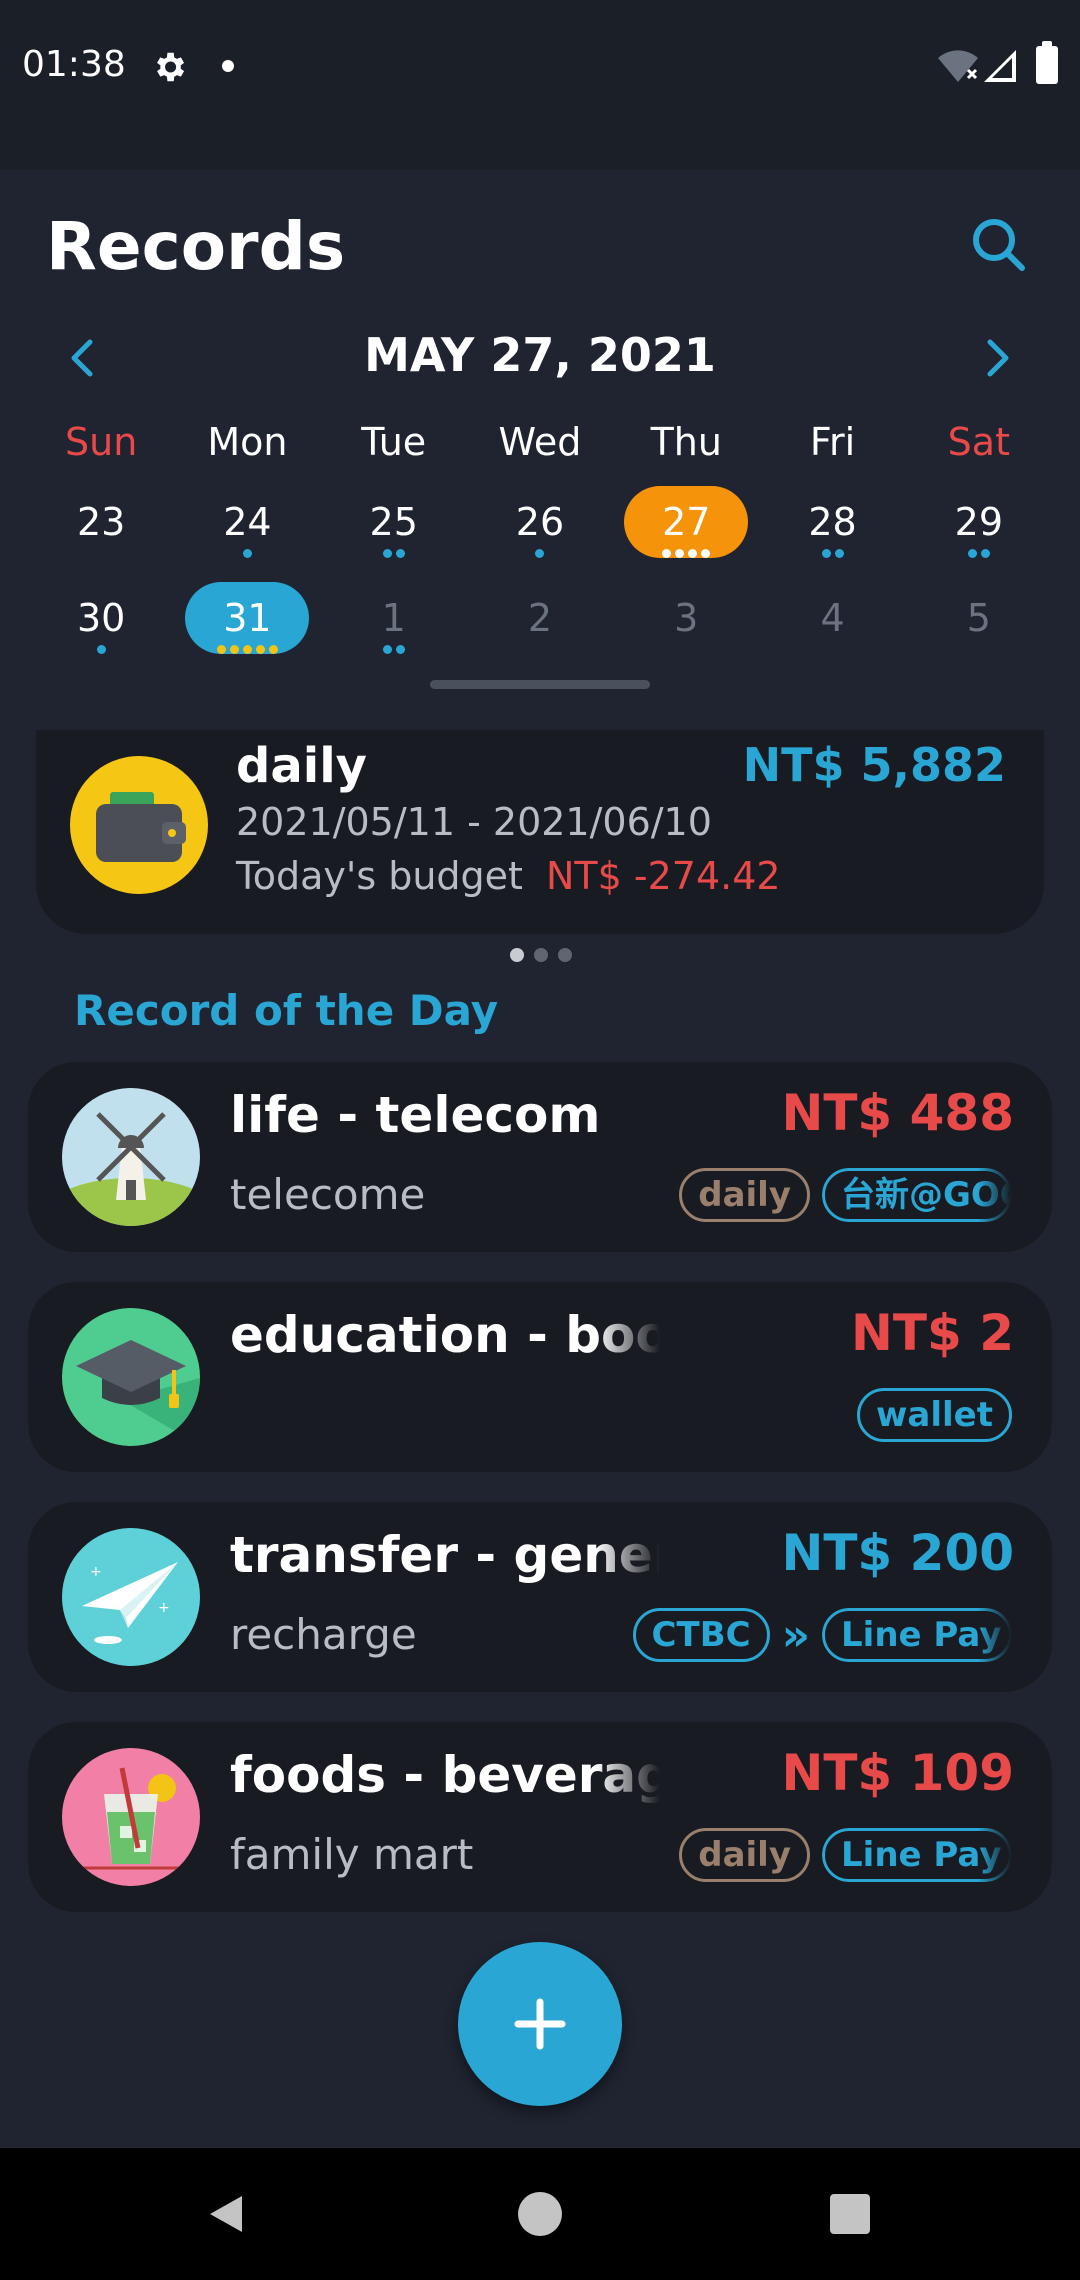  I want to click on section-title: Record of the Day, so click(286, 1010).